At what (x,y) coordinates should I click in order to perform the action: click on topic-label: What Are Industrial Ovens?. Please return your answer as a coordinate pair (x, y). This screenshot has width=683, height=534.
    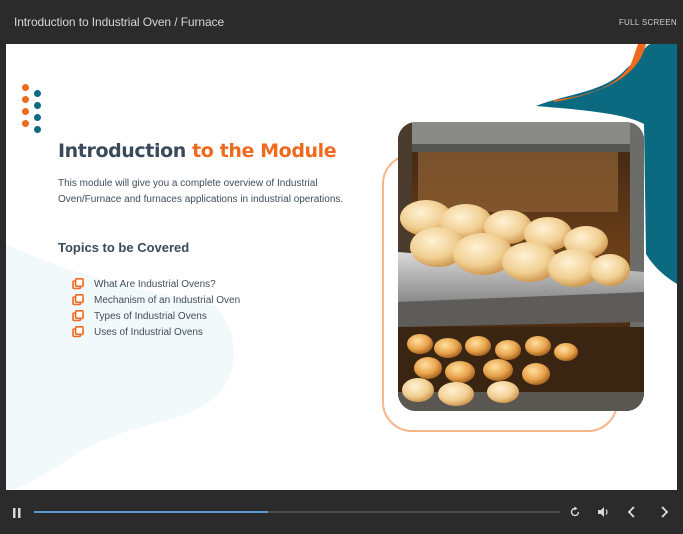
    Looking at the image, I should click on (155, 284).